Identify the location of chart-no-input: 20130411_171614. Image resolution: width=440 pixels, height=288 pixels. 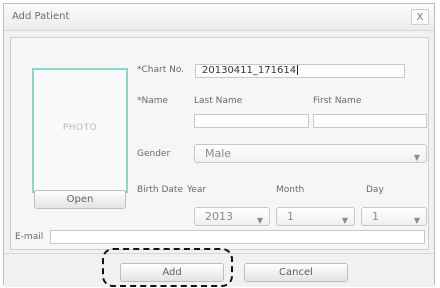
(300, 71).